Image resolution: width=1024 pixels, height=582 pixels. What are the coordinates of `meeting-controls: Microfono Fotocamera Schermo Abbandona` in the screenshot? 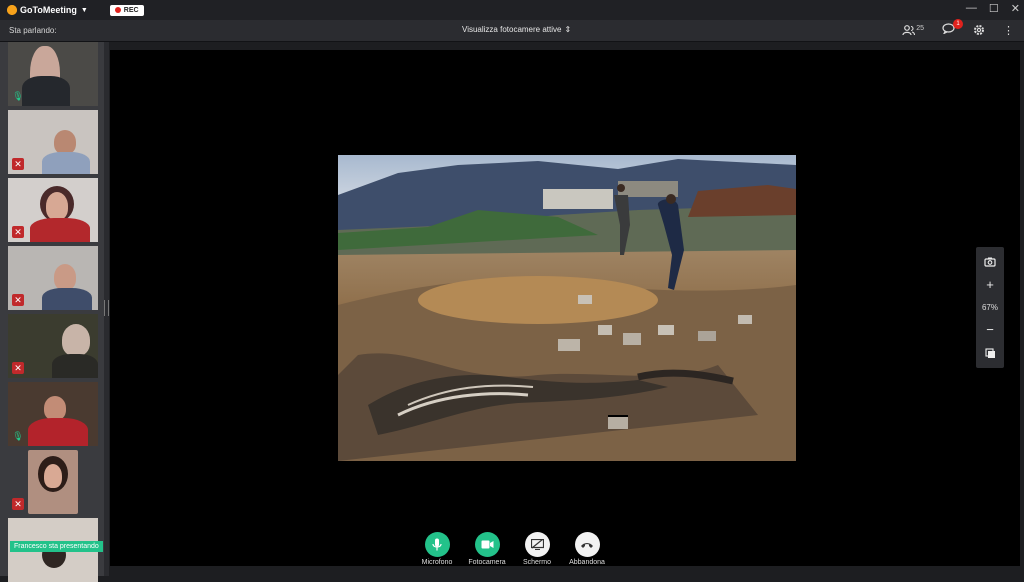 It's located at (512, 549).